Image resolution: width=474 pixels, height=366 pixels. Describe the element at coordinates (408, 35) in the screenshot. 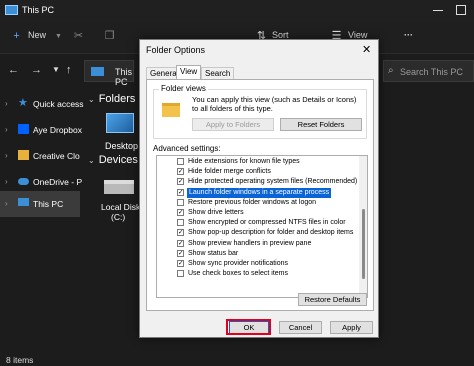

I see `more-options-button: ···` at that location.